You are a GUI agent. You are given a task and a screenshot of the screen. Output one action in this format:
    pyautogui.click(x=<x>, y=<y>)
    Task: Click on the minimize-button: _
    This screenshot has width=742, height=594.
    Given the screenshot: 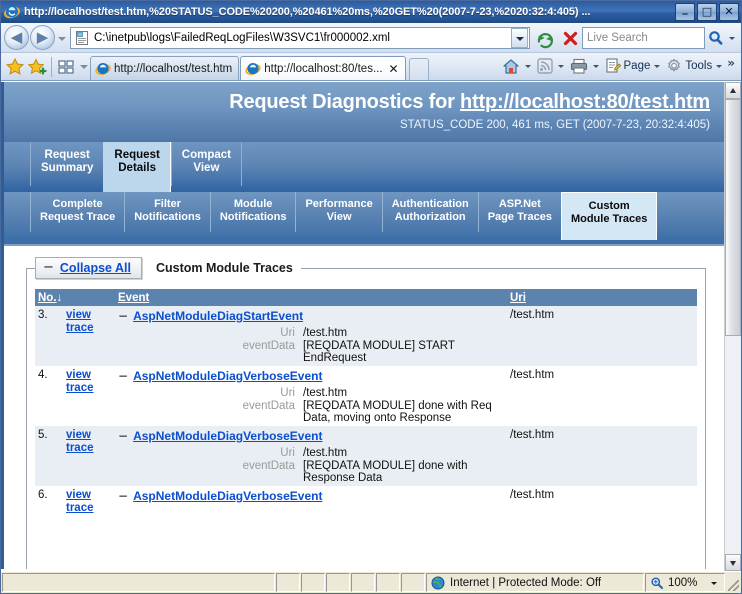 What is the action you would take?
    pyautogui.click(x=685, y=12)
    